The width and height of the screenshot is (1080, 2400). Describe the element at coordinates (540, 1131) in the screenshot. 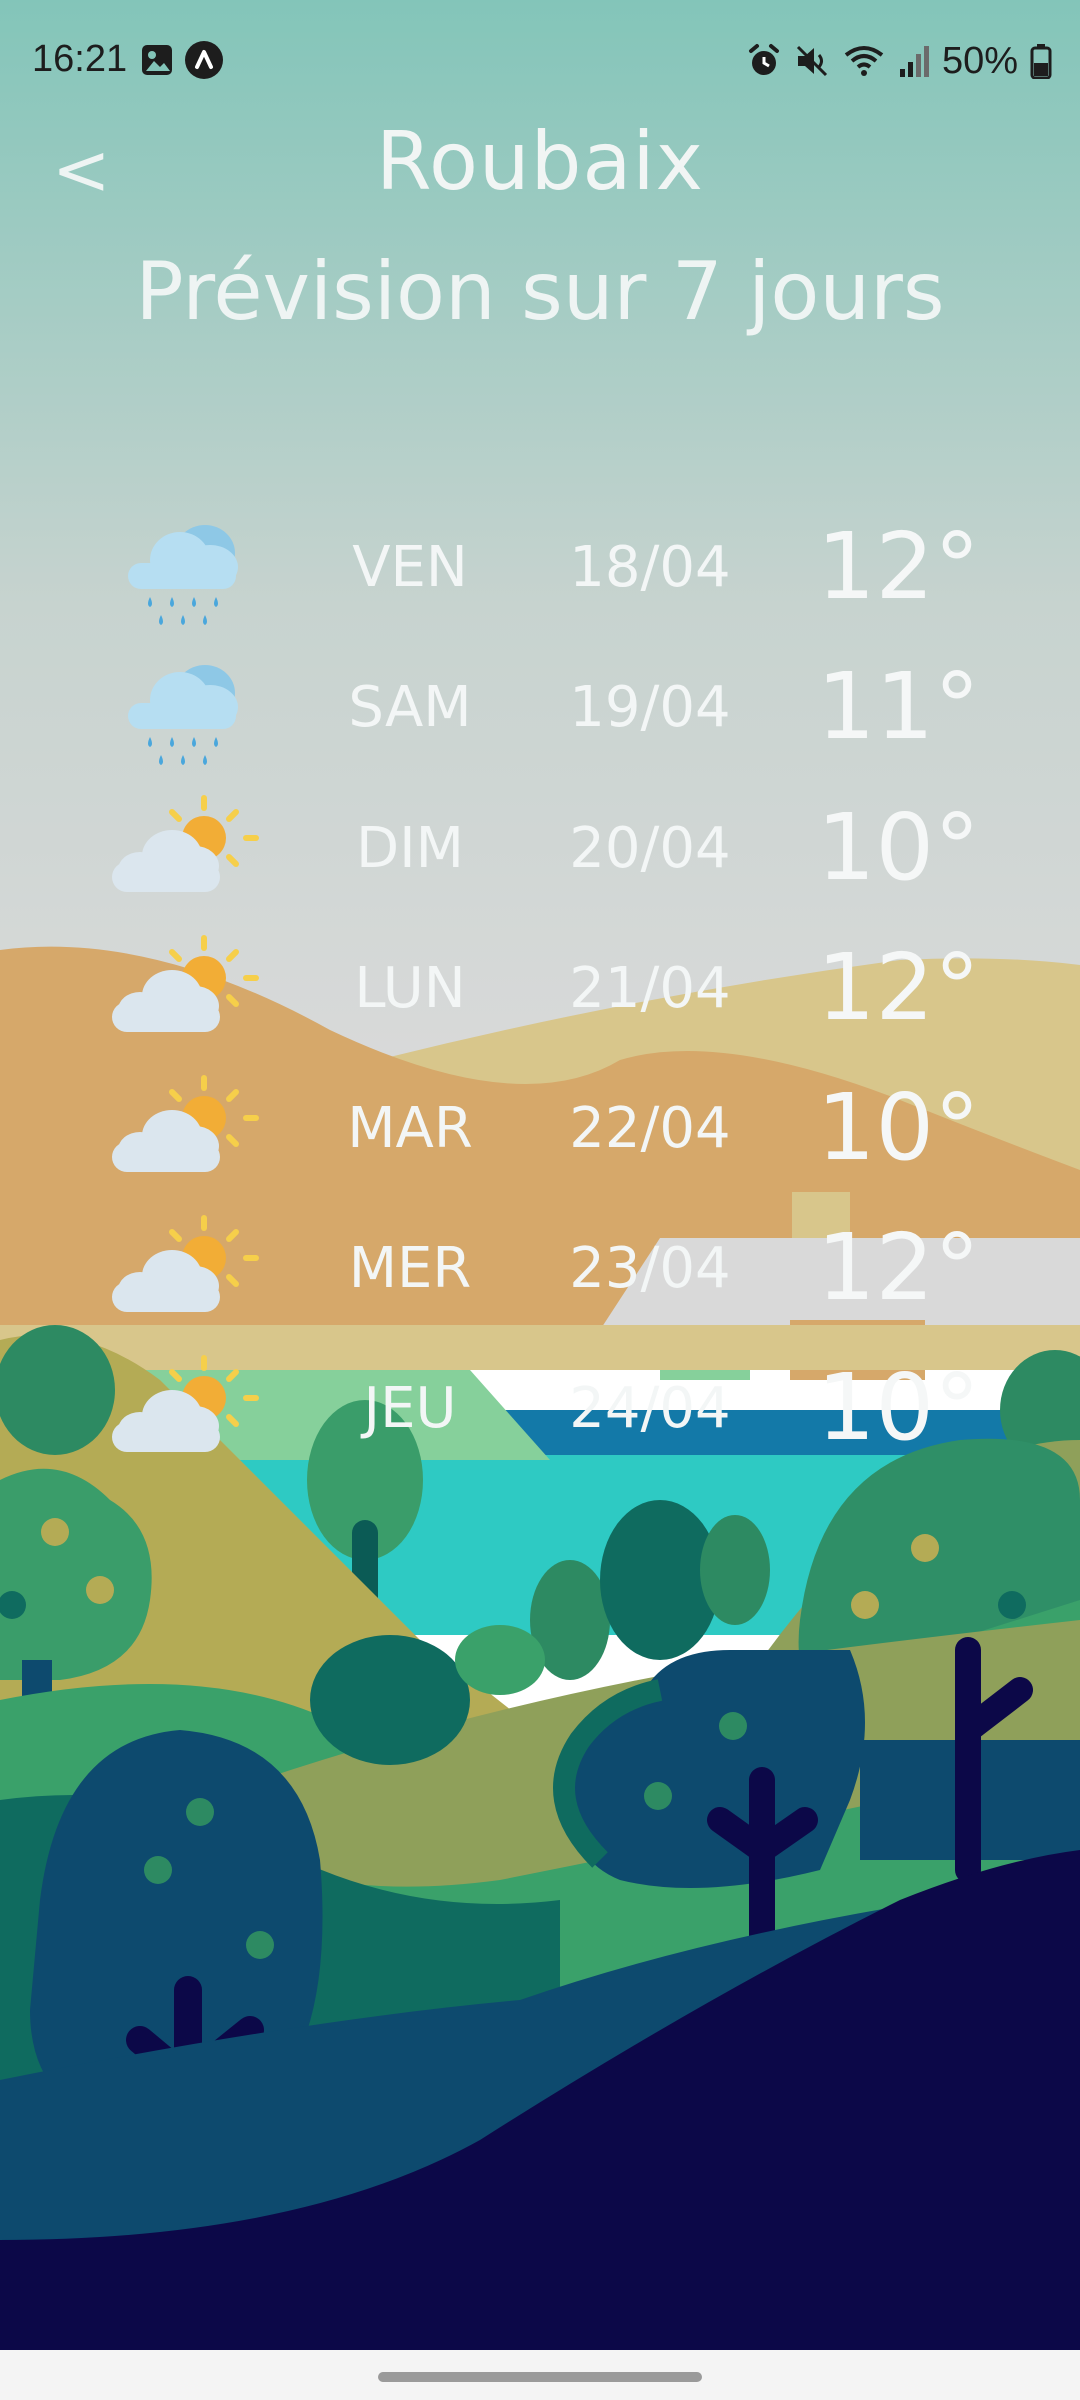

I see `forecast-row: MAR 22/04 10°` at that location.